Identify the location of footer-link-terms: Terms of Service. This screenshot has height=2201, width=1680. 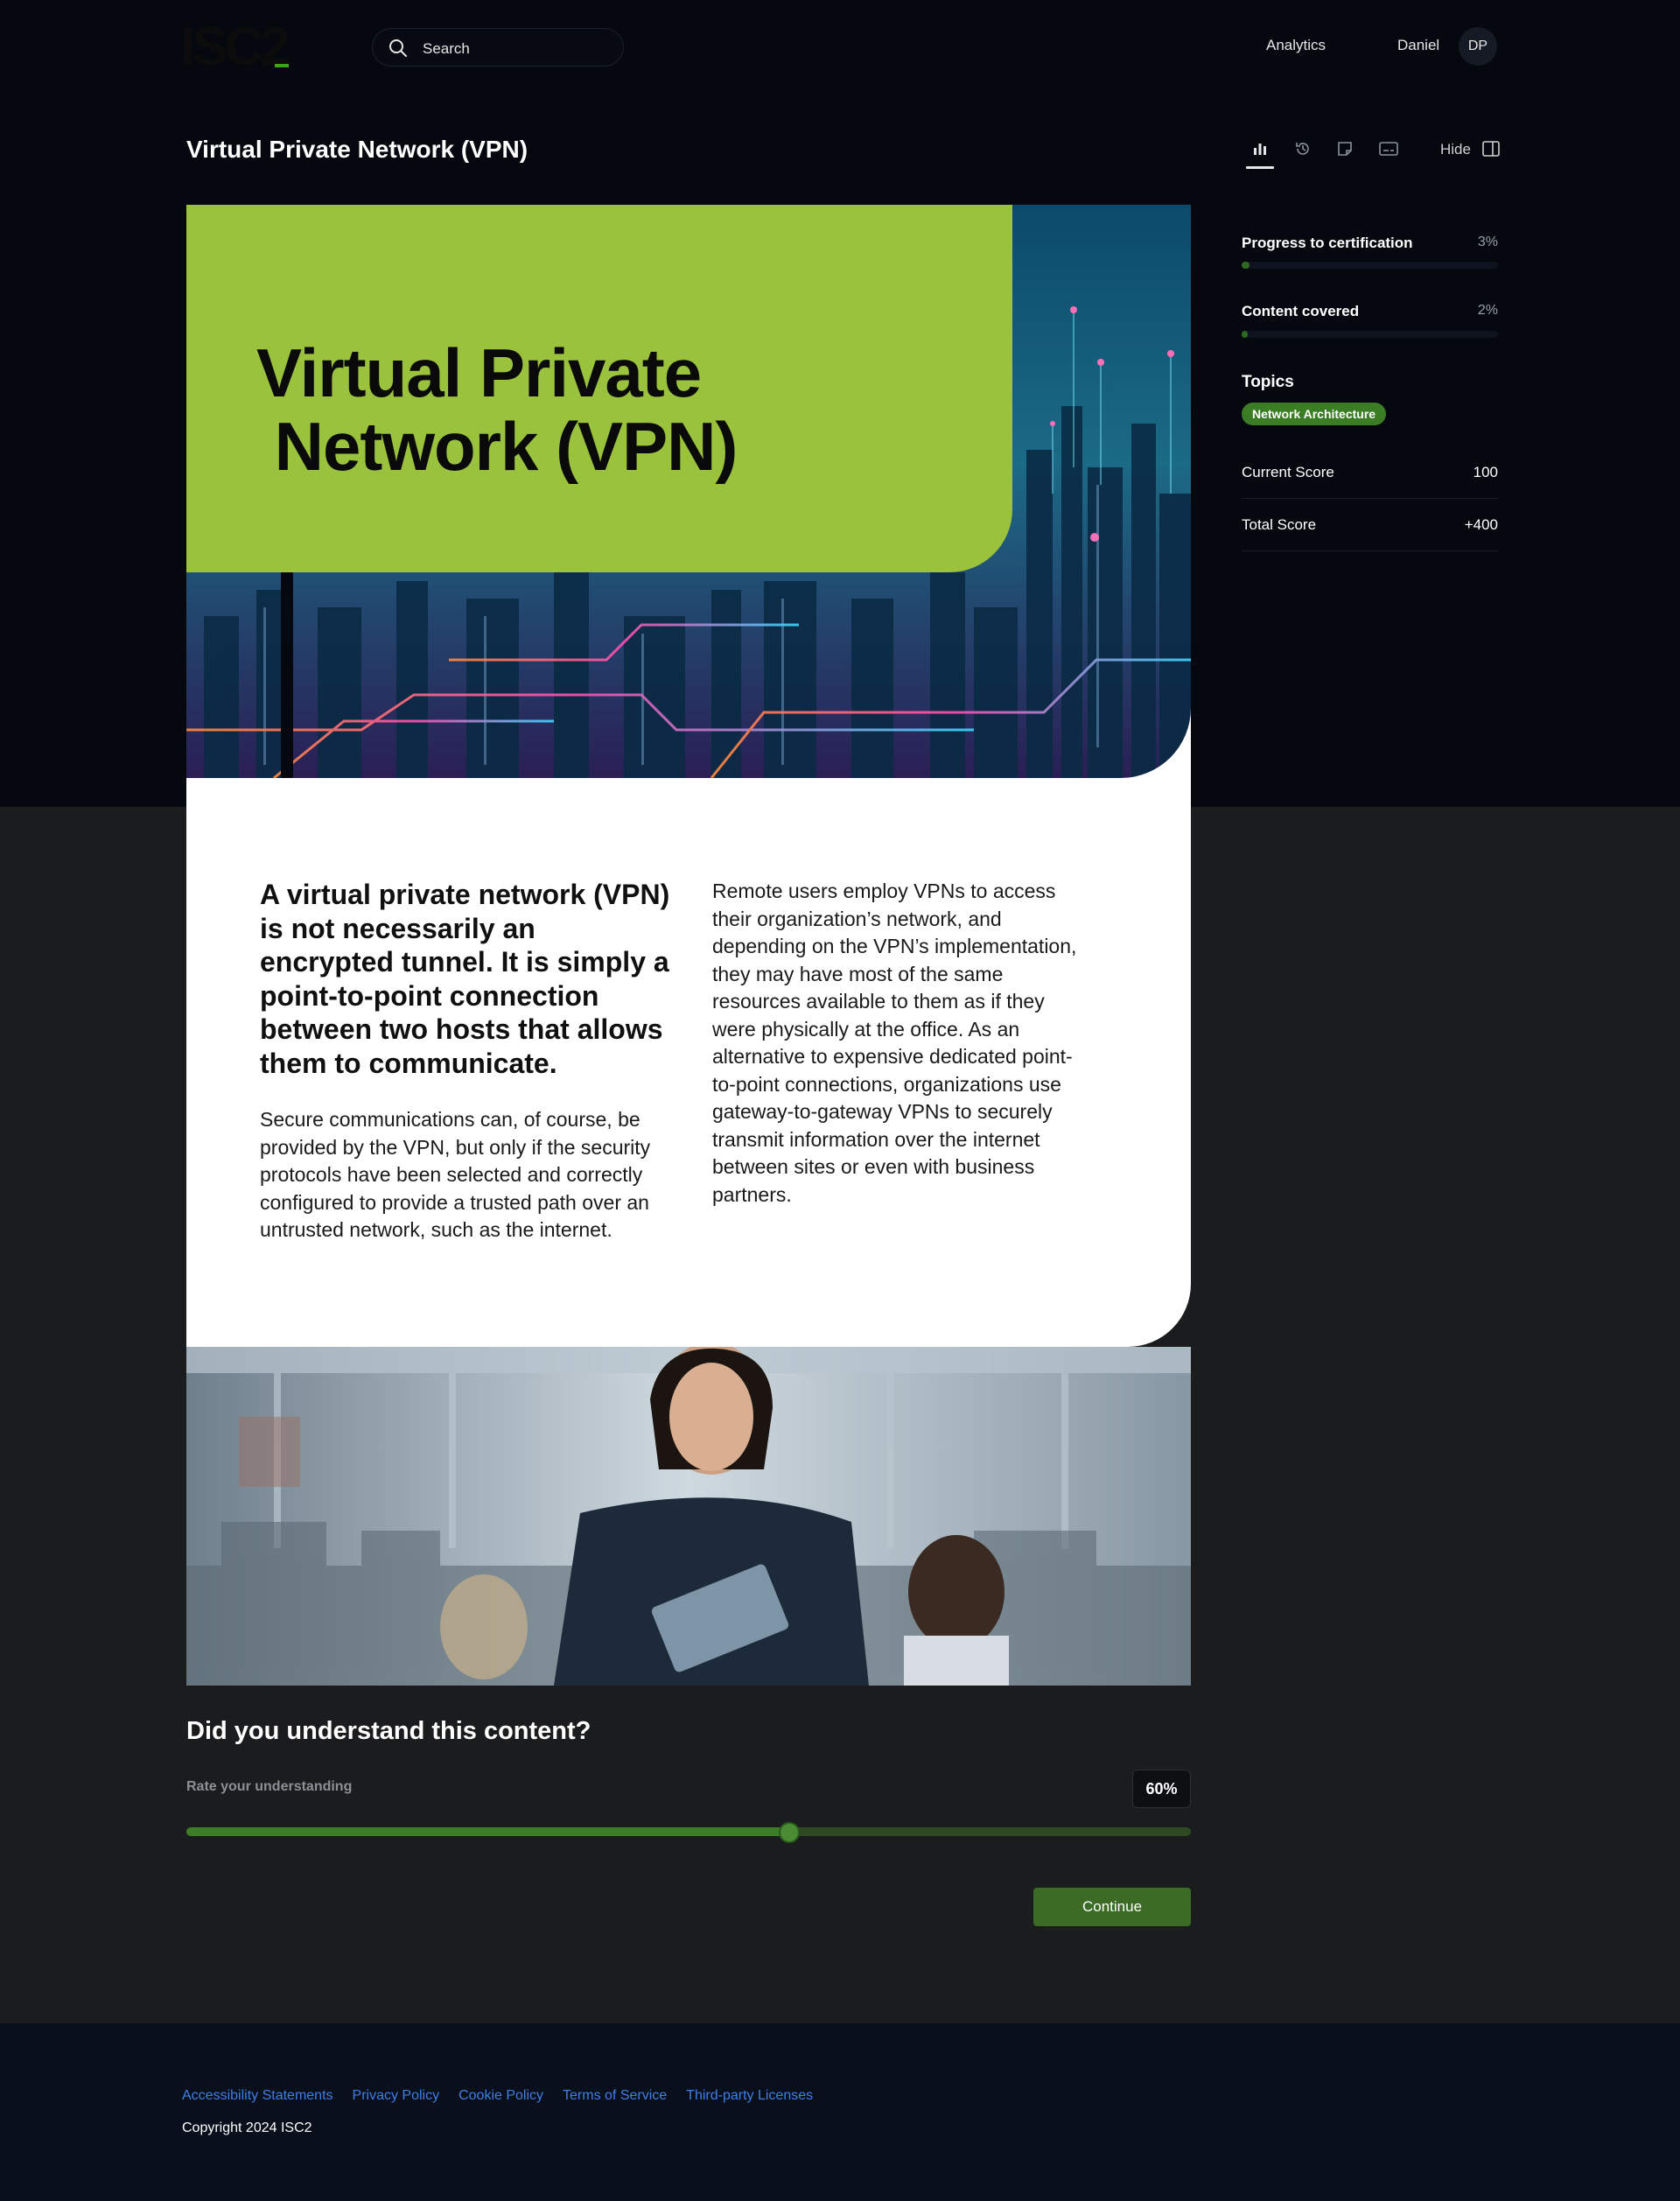
(615, 2096).